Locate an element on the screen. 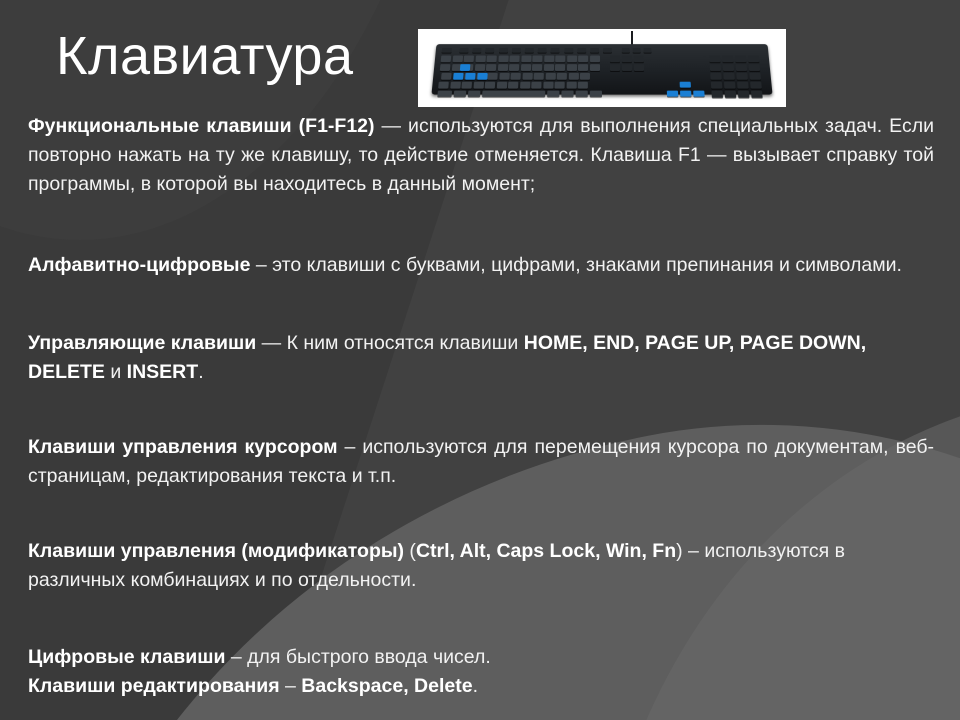 The height and width of the screenshot is (720, 960). section-body-modifier-pre: ( is located at coordinates (410, 551).